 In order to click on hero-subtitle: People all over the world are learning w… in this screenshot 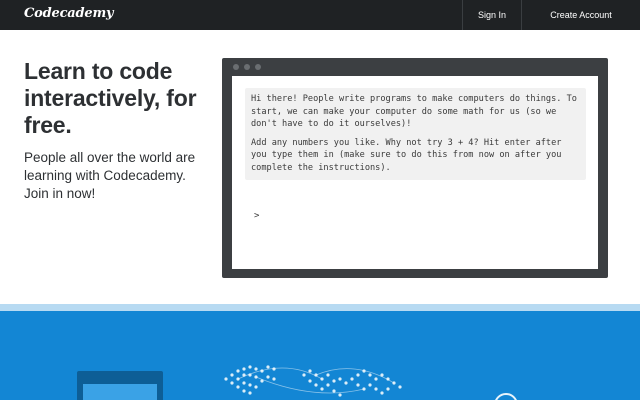, I will do `click(110, 175)`.